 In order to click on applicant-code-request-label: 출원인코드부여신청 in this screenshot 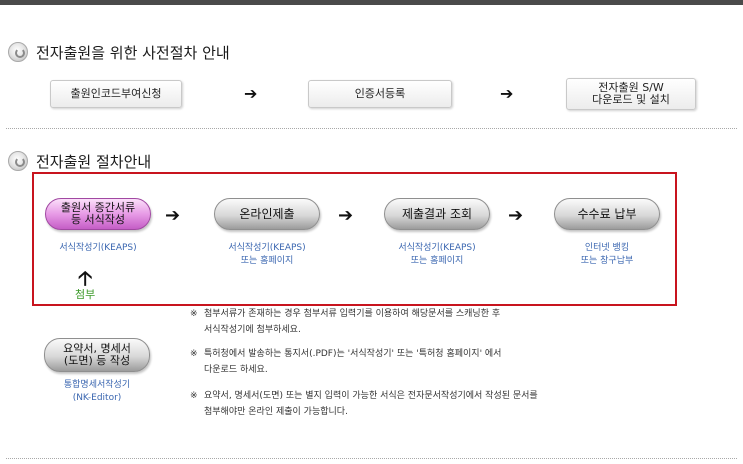, I will do `click(116, 93)`.